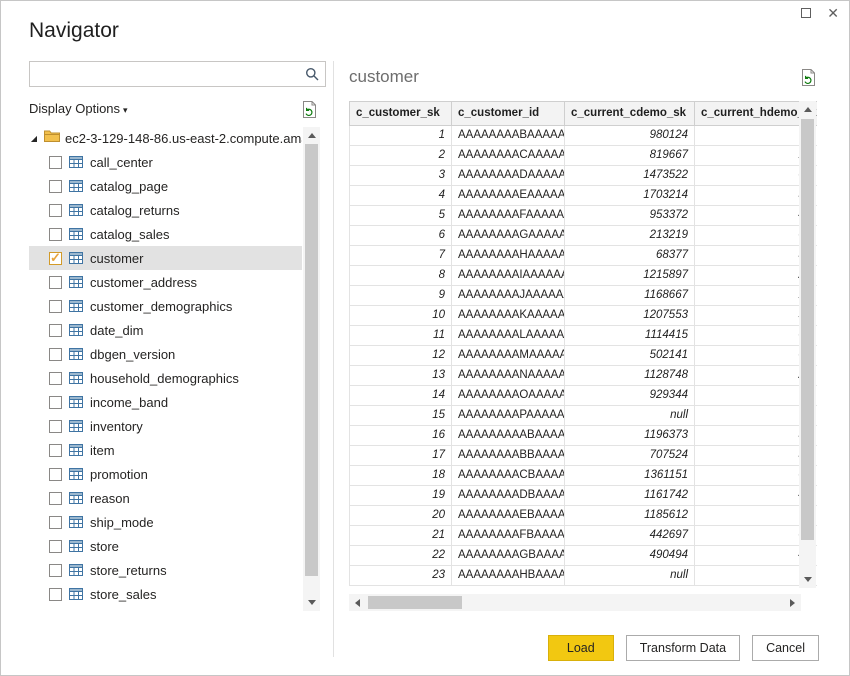 This screenshot has width=850, height=676. What do you see at coordinates (164, 74) in the screenshot?
I see `search-input` at bounding box center [164, 74].